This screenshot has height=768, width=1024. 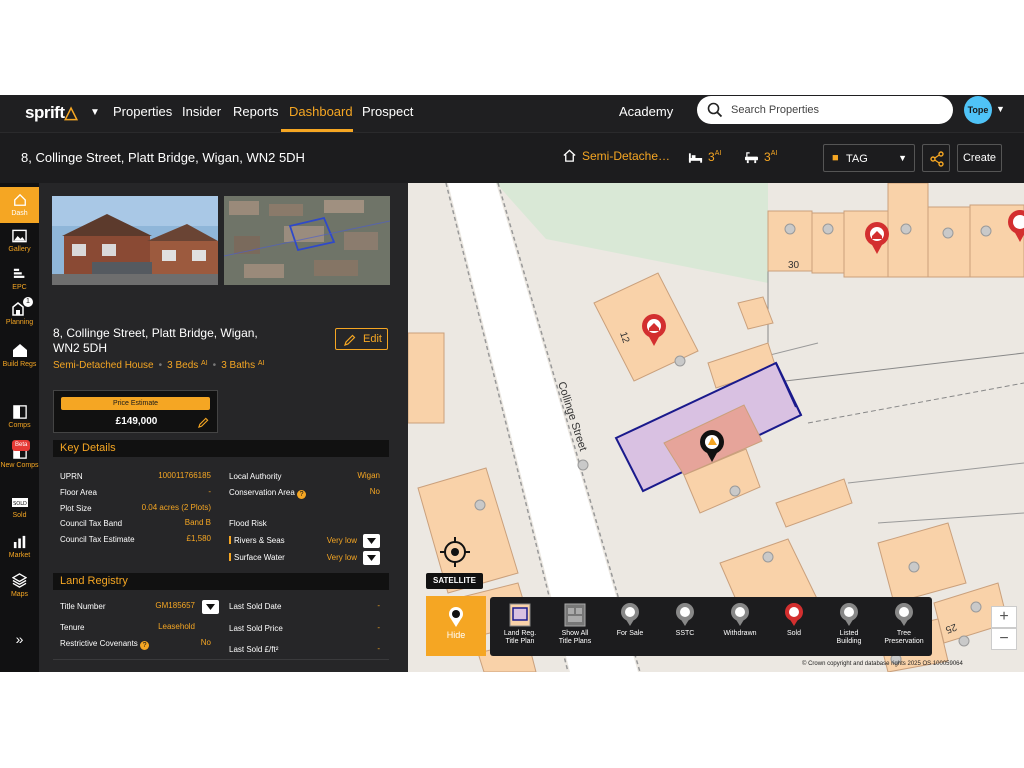 I want to click on rail-planning: 1 Planning, so click(x=19, y=312).